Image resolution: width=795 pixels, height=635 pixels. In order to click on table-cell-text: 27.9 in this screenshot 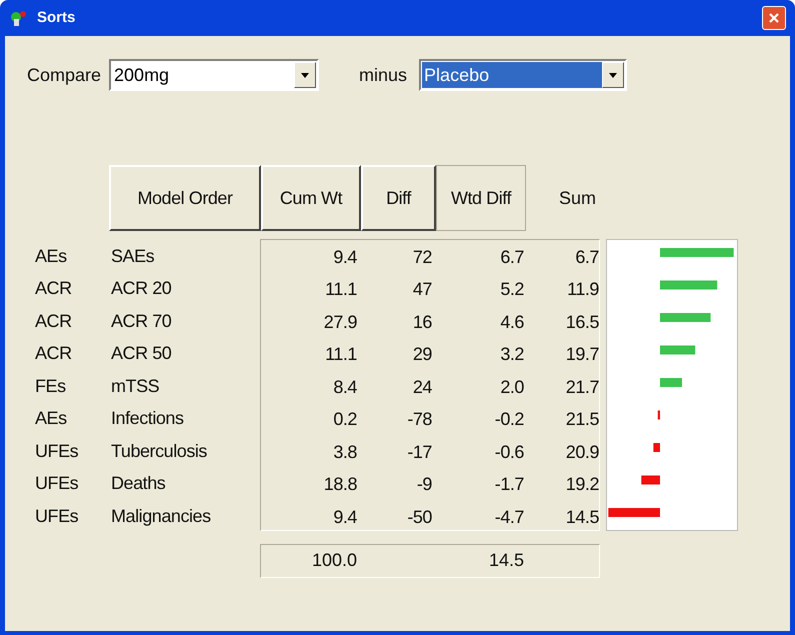, I will do `click(339, 322)`.